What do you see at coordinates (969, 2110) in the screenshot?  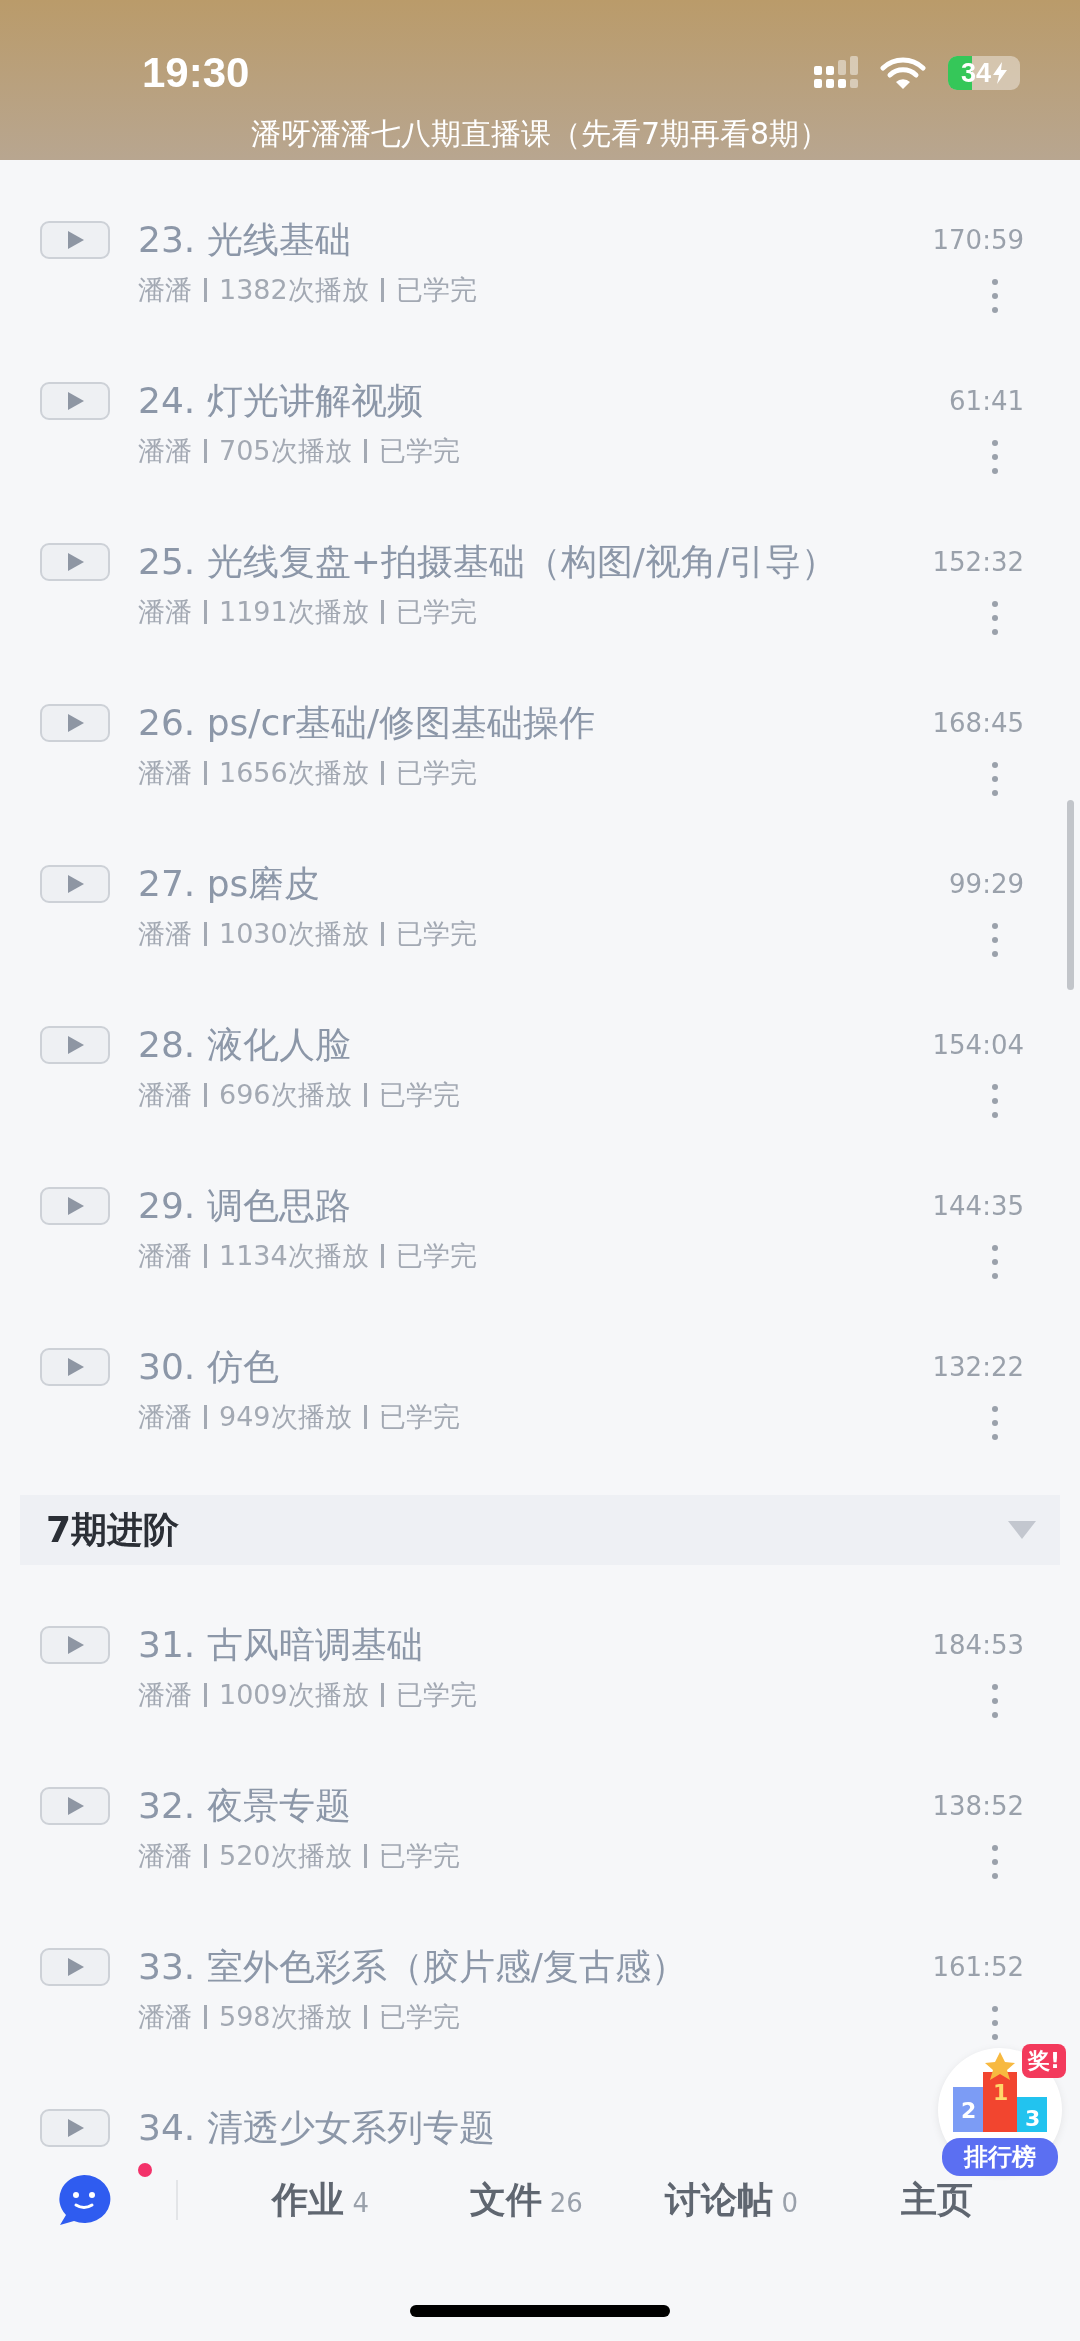 I see `rank-number: 2` at bounding box center [969, 2110].